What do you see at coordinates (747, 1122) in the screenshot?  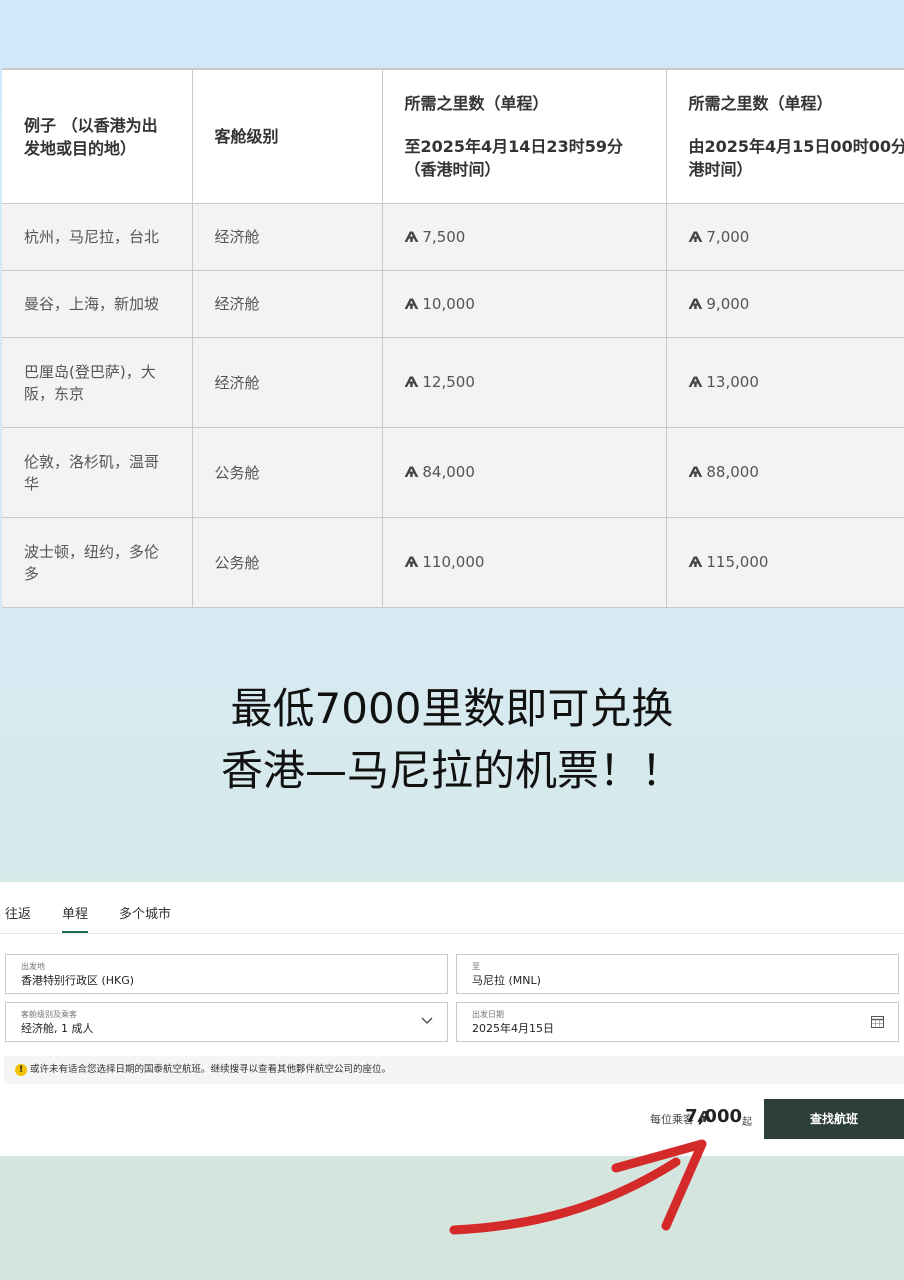 I see `price-suffix: 起` at bounding box center [747, 1122].